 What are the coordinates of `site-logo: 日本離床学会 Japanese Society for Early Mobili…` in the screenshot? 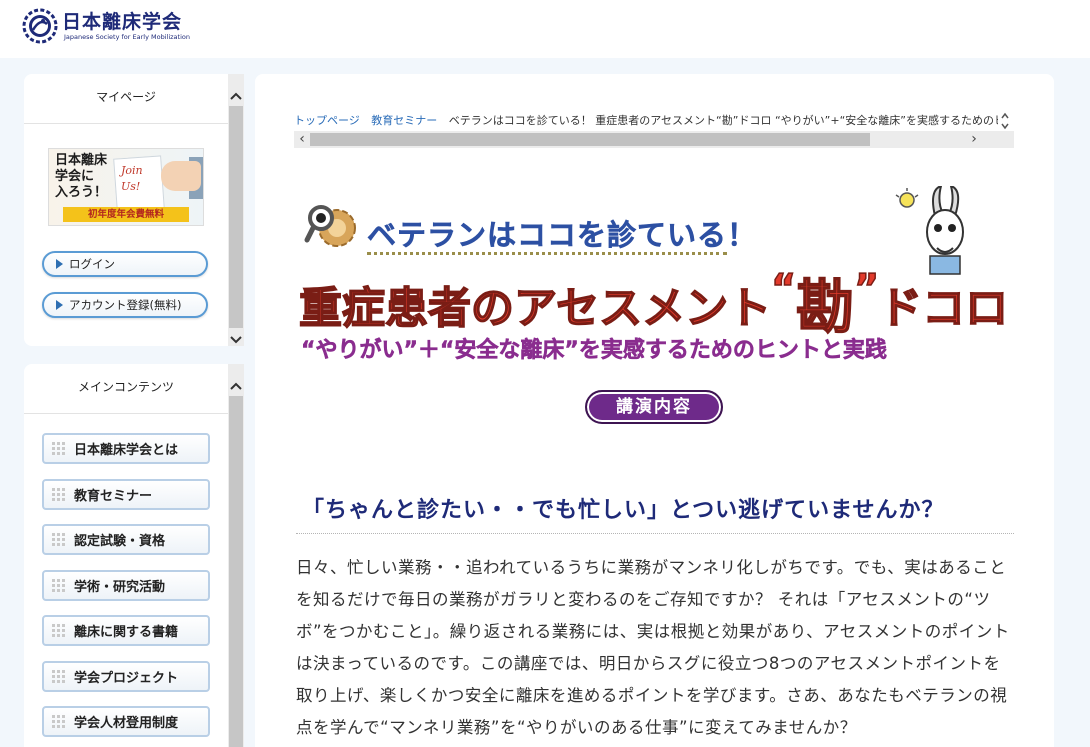 It's located at (106, 26).